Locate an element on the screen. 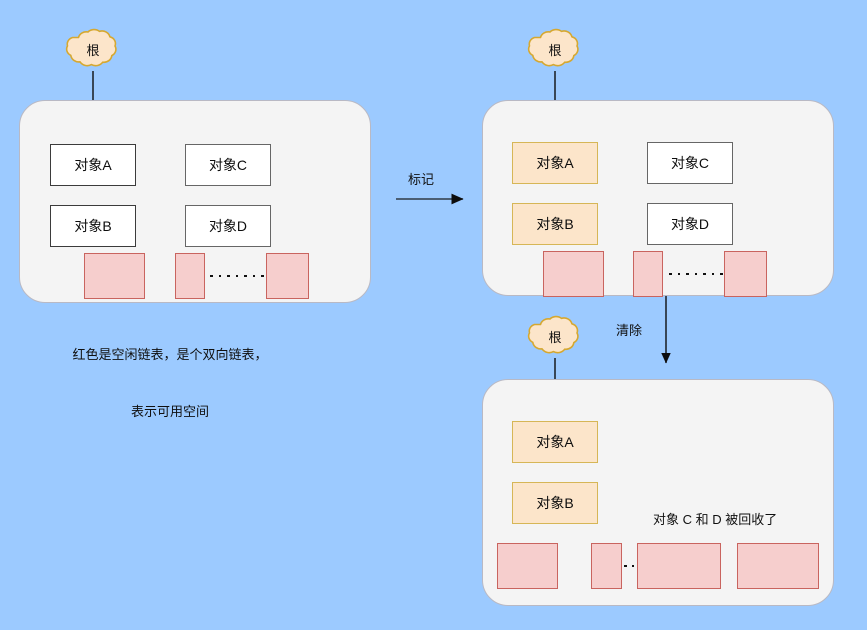  object-box-c-marked: 对象C is located at coordinates (690, 163).